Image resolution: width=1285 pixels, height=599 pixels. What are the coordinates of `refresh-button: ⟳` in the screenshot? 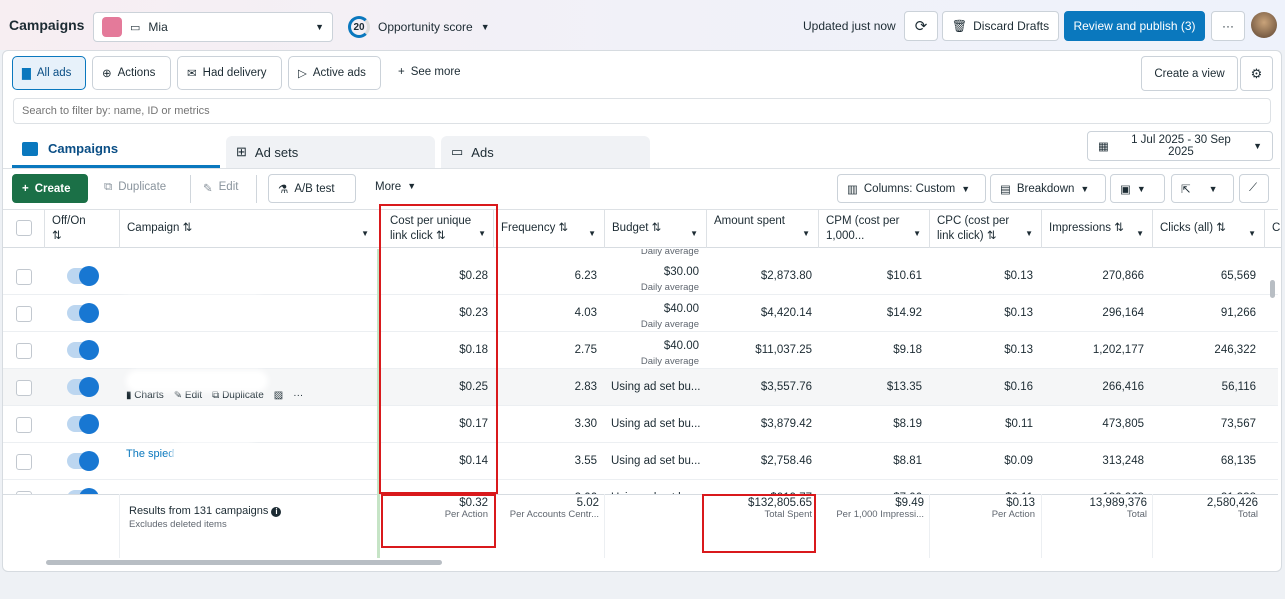 It's located at (921, 26).